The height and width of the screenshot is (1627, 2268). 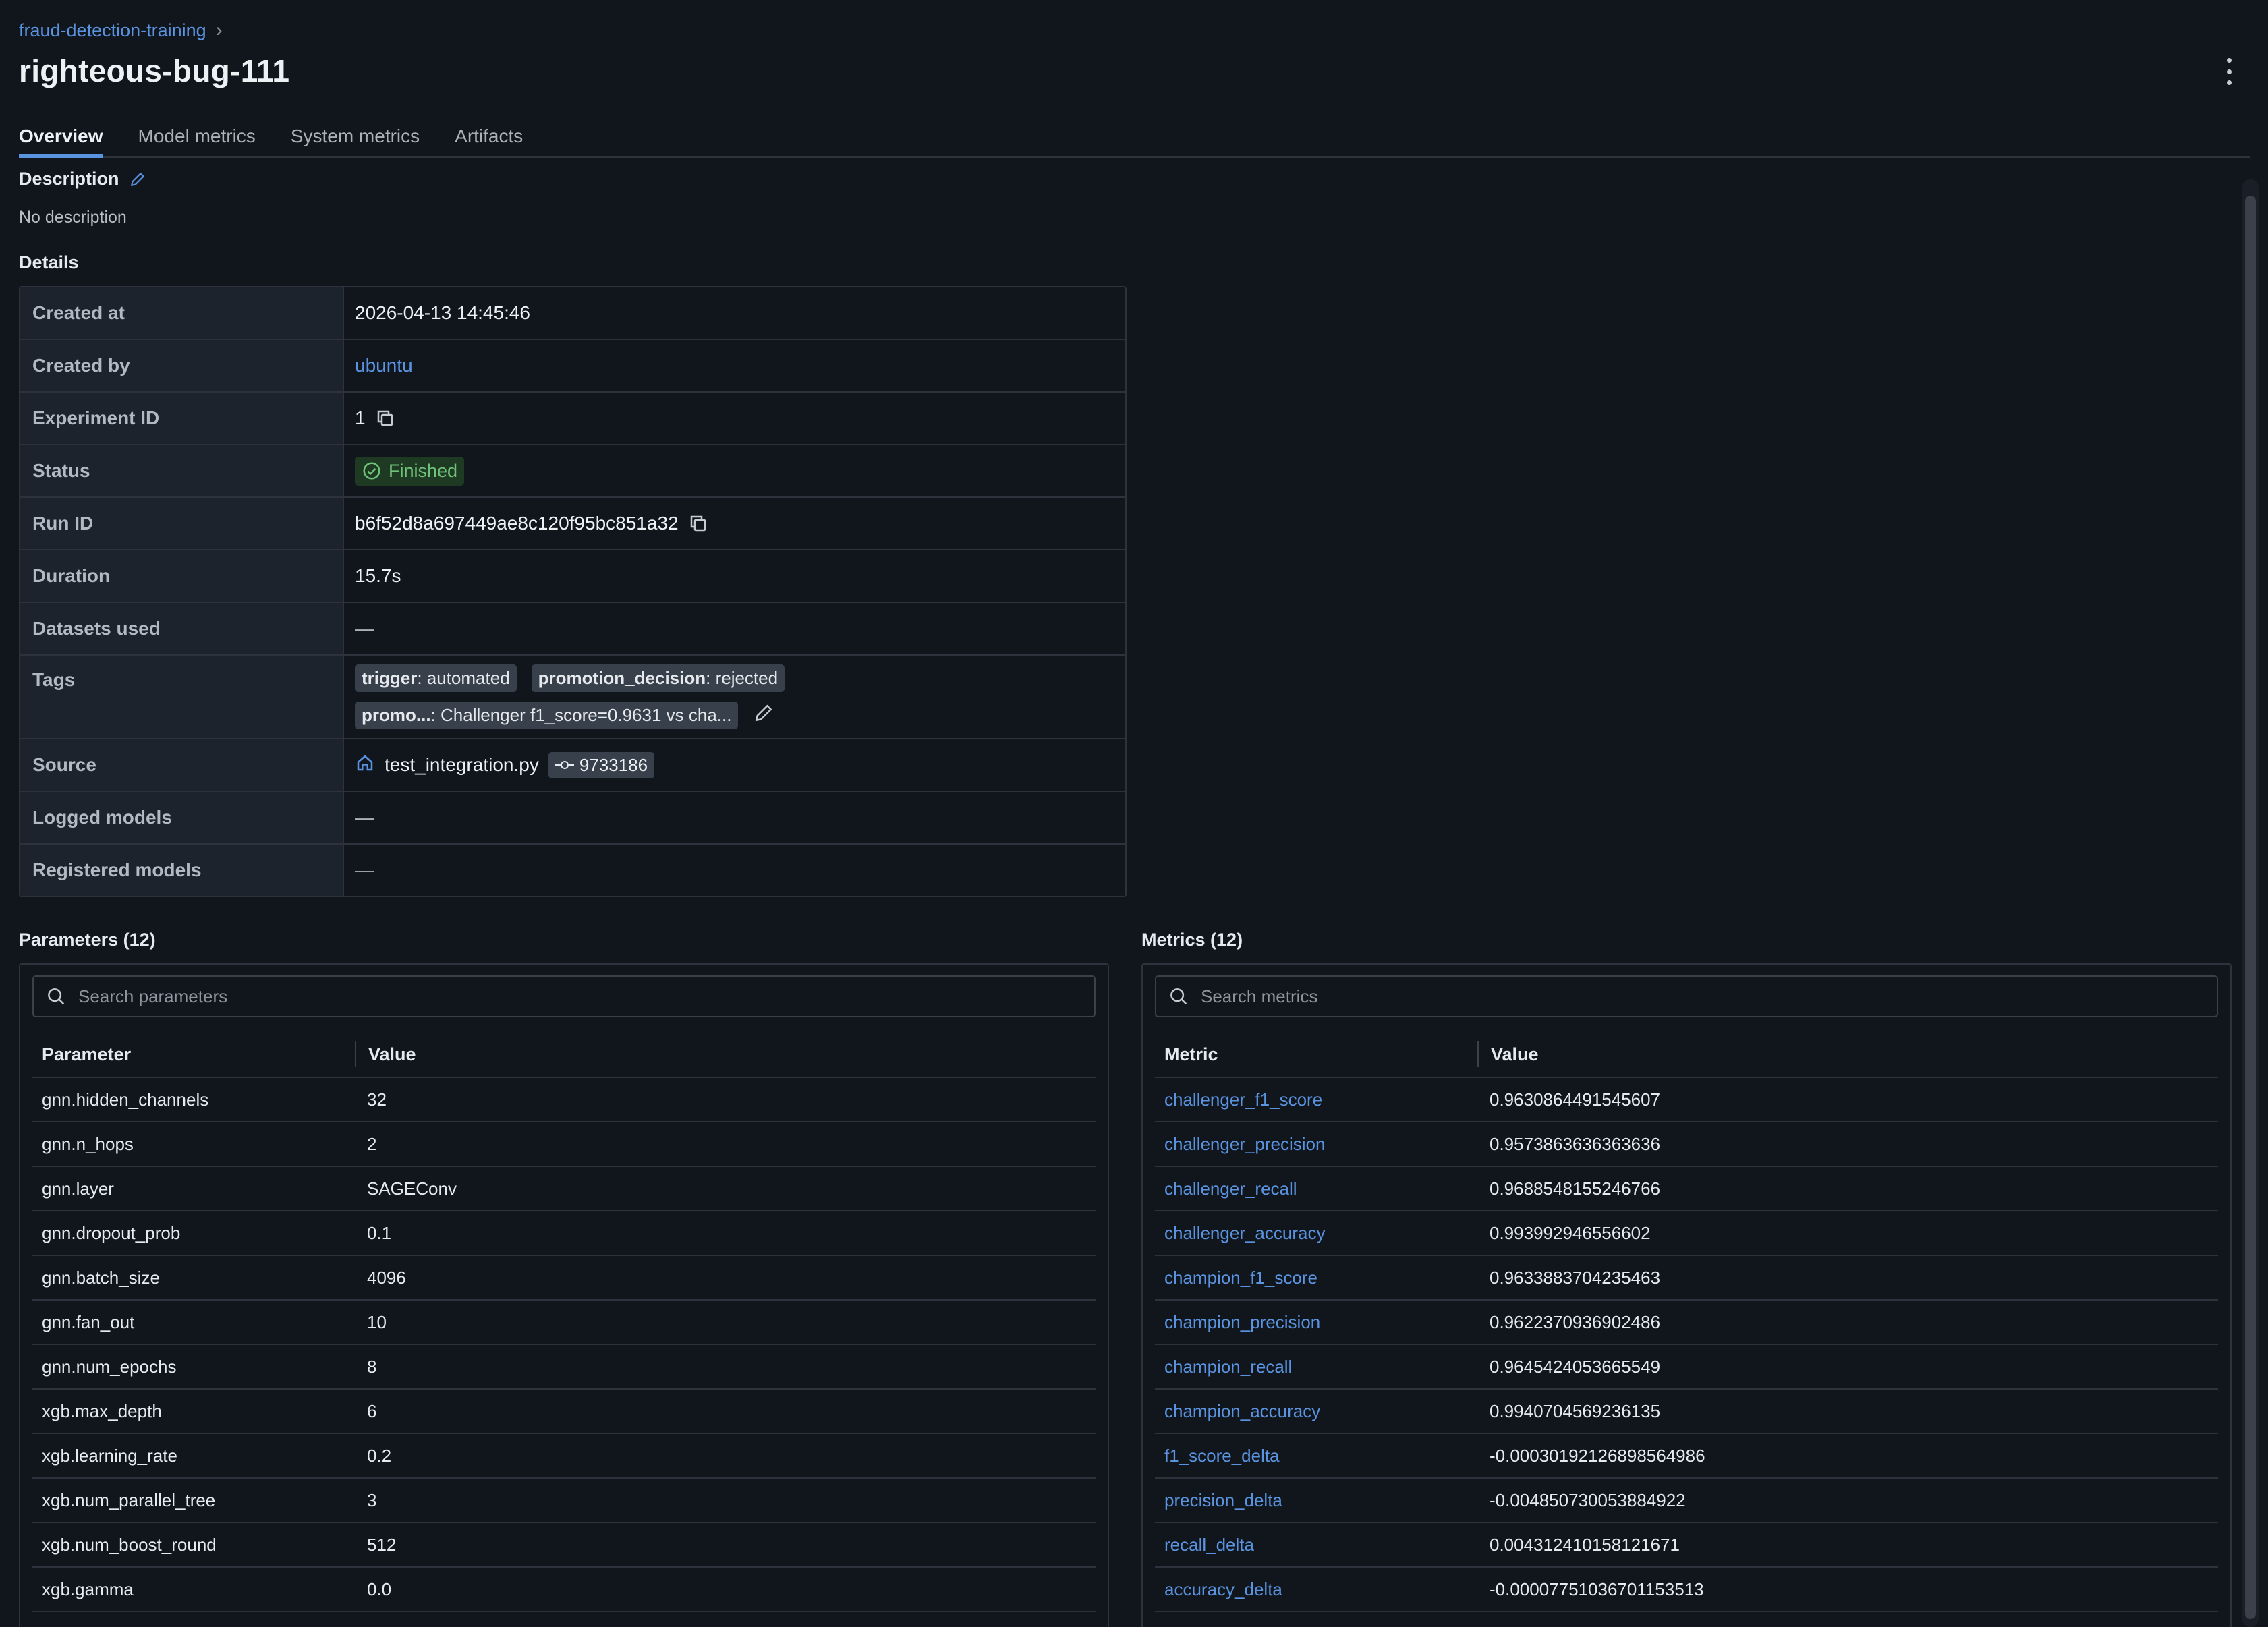 I want to click on parameter-value: 512, so click(x=382, y=1544).